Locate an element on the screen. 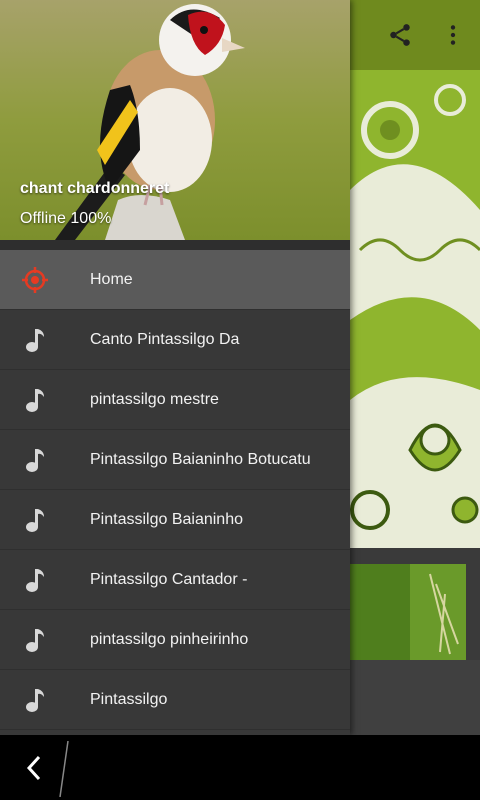 The width and height of the screenshot is (480, 800). back-button is located at coordinates (34, 768).